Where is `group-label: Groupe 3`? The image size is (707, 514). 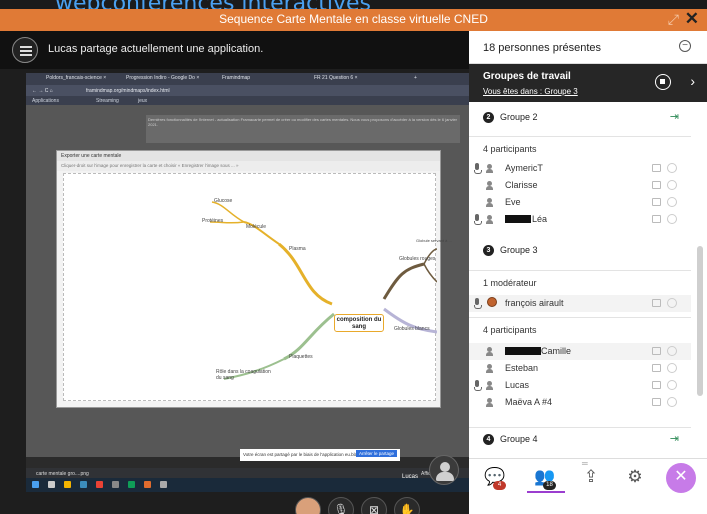
group-label: Groupe 3 is located at coordinates (519, 250).